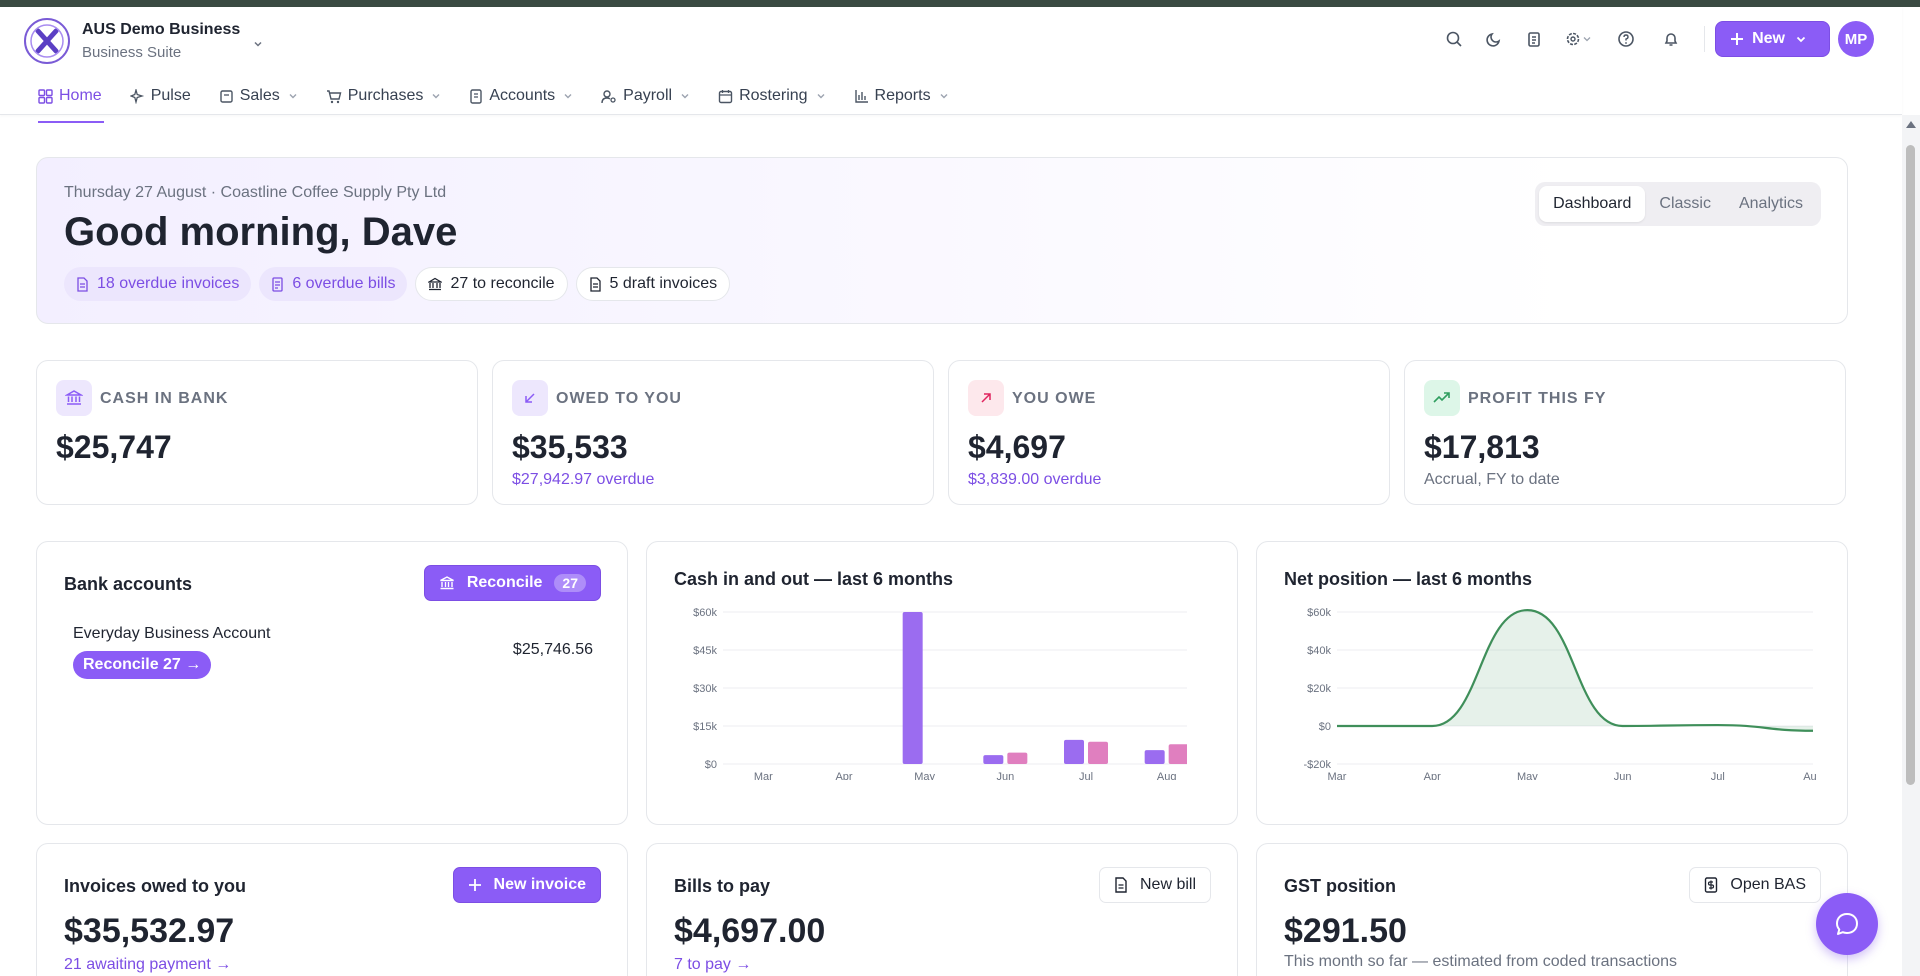 This screenshot has width=1920, height=976. Describe the element at coordinates (711, 765) in the screenshot. I see `y-tick-label: $0` at that location.